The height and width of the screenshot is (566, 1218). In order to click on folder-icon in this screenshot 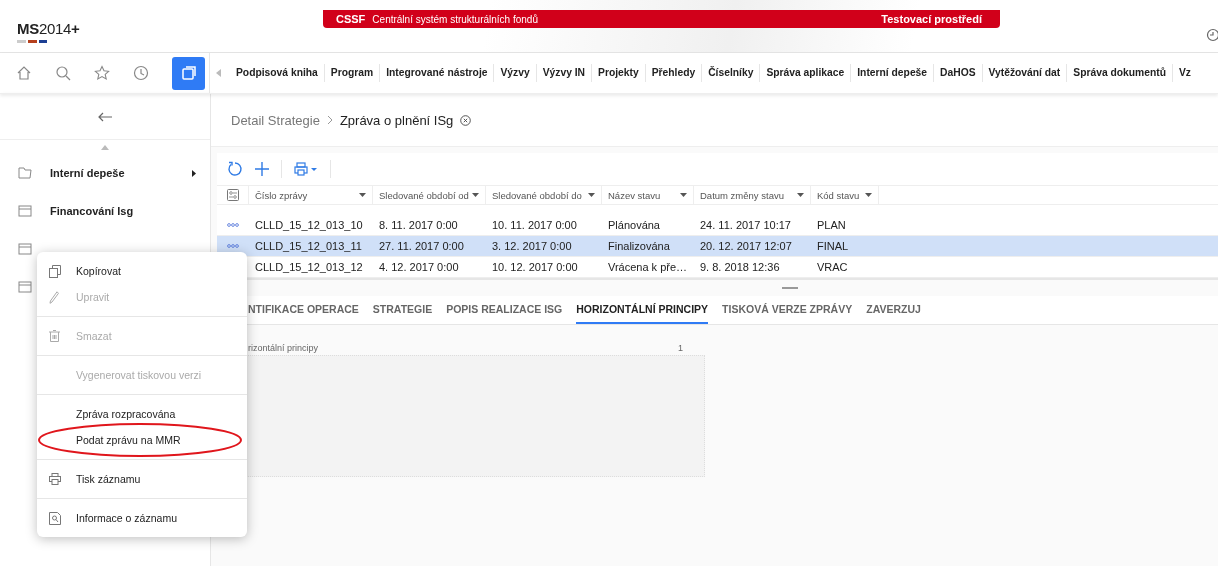, I will do `click(25, 173)`.